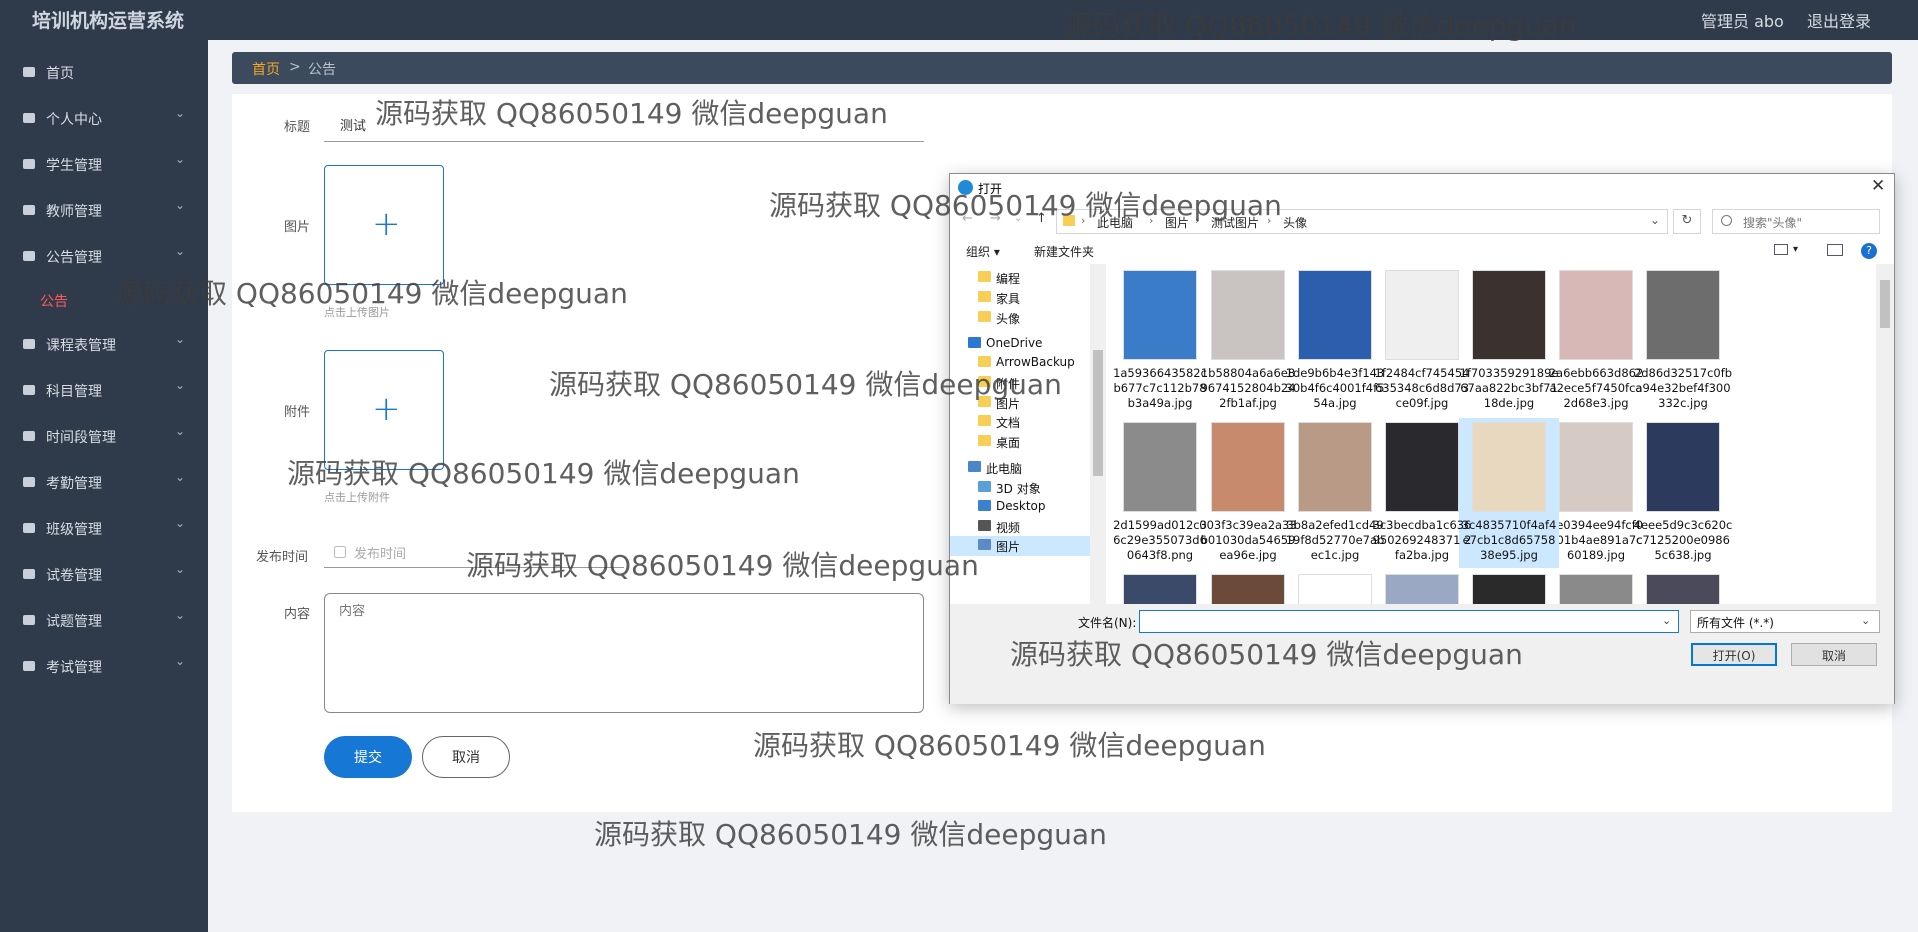 The image size is (1918, 932). I want to click on submit-button: 提交, so click(368, 757).